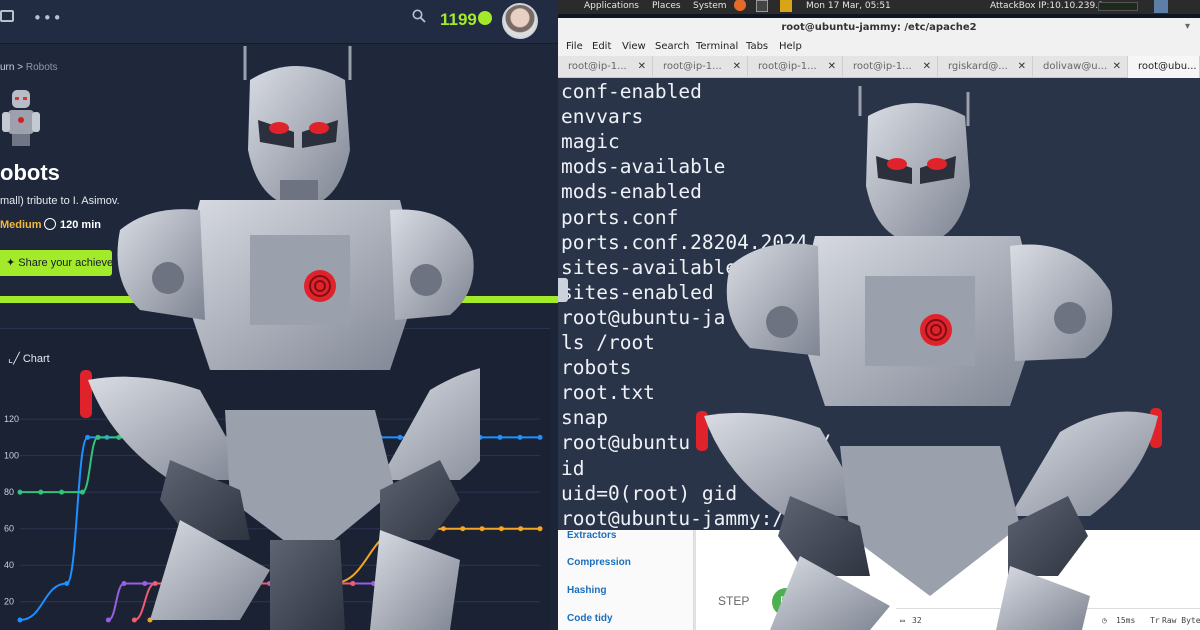 This screenshot has height=630, width=1200. I want to click on points-counter: 1199, so click(458, 19).